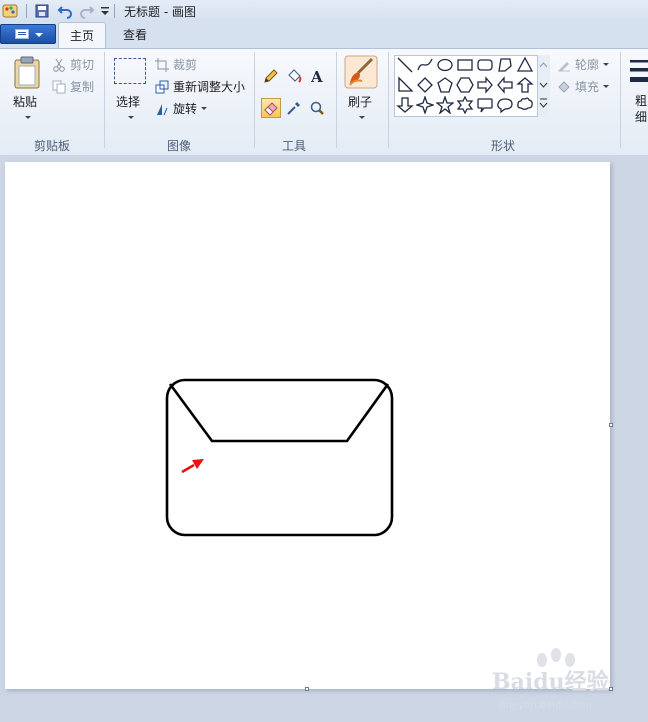 This screenshot has width=648, height=722. Describe the element at coordinates (360, 101) in the screenshot. I see `brushes-button: 刷子` at that location.